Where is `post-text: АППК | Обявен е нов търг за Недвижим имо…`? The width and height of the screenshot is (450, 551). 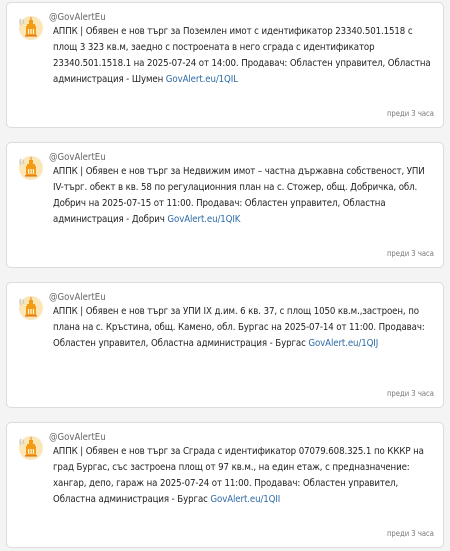
post-text: АППК | Обявен е нов търг за Недвижим имо… is located at coordinates (242, 196).